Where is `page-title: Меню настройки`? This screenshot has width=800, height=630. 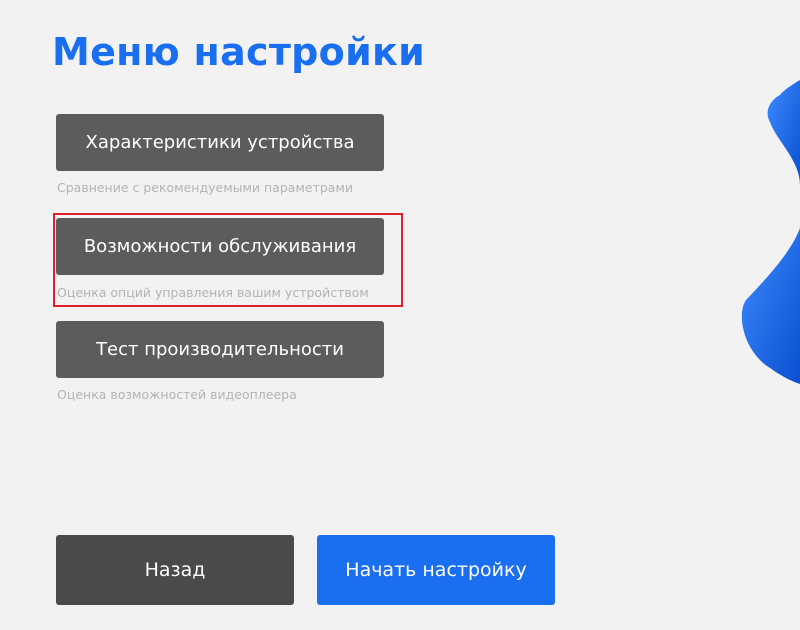
page-title: Меню настройки is located at coordinates (239, 52).